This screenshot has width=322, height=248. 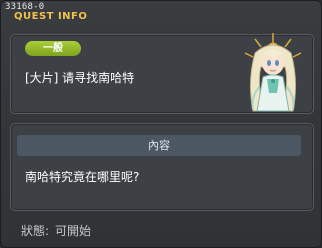 What do you see at coordinates (53, 48) in the screenshot?
I see `quest-category-badge: 一般` at bounding box center [53, 48].